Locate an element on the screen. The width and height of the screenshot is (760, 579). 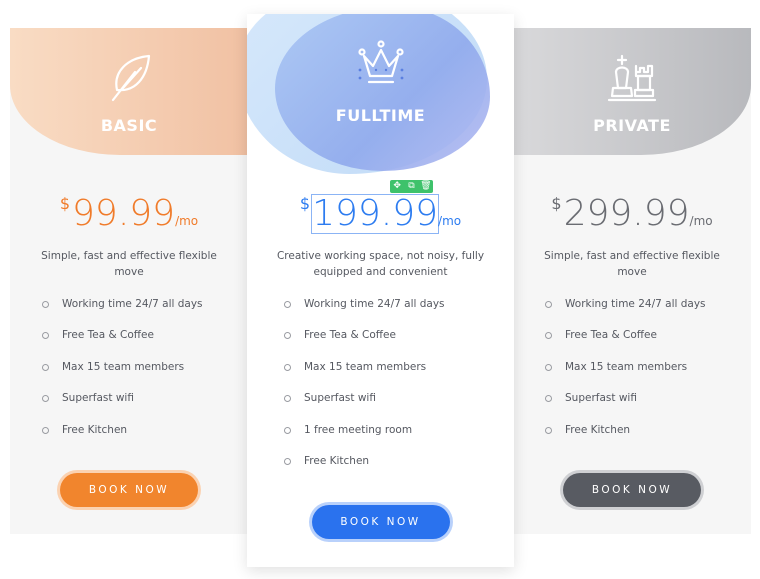
plan-price: $99.99/mo is located at coordinates (129, 213).